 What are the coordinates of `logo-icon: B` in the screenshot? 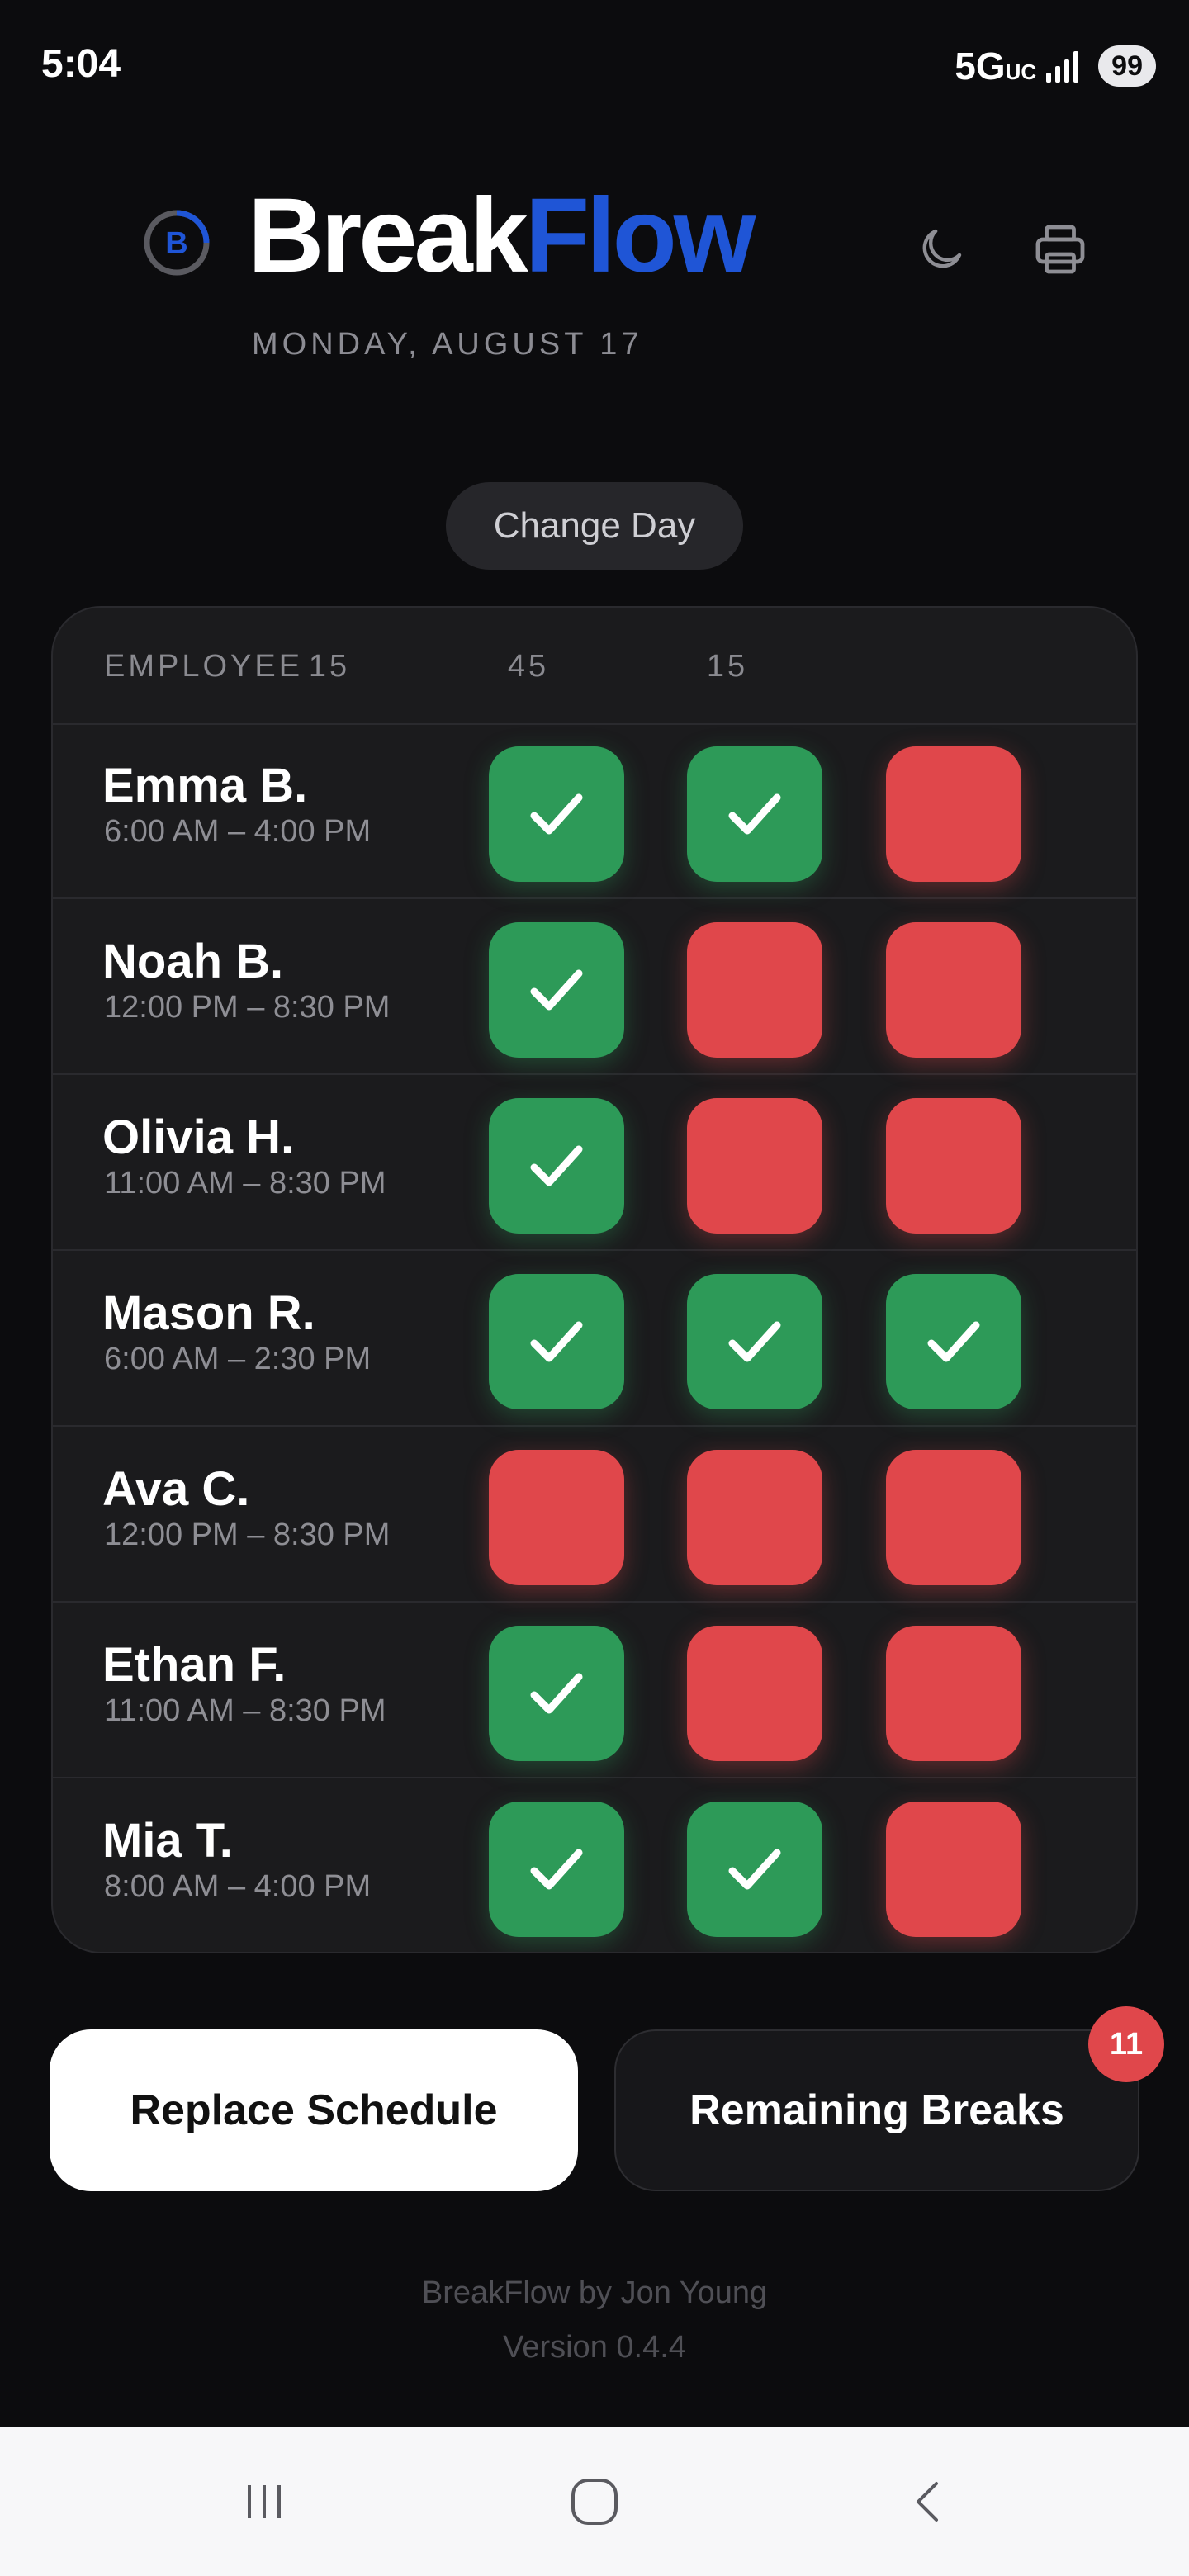 It's located at (176, 242).